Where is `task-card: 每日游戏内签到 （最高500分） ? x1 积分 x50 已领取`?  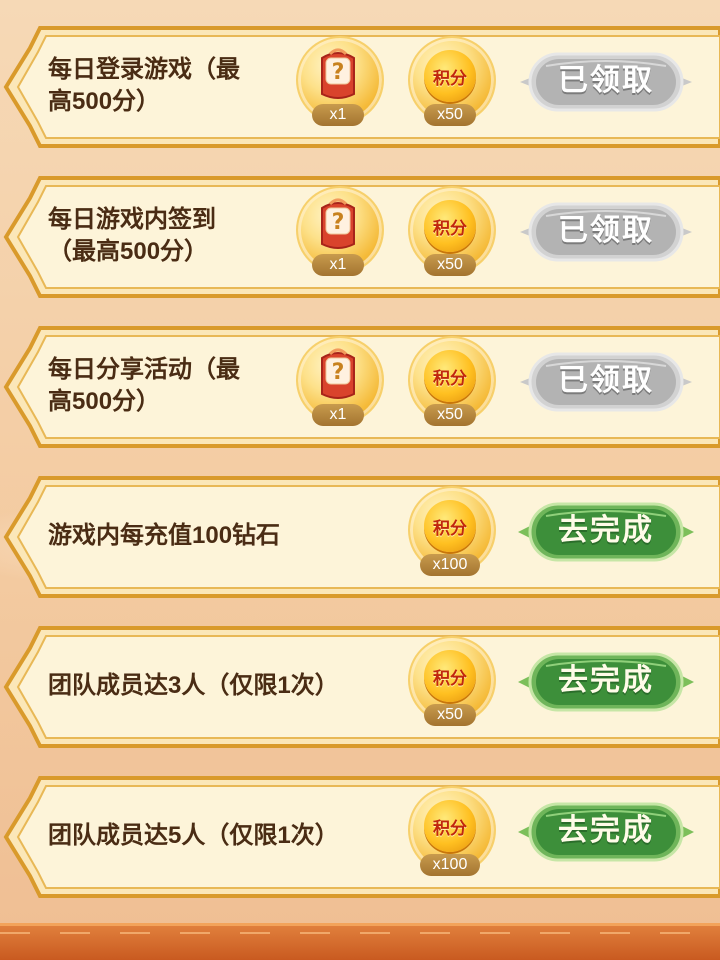 task-card: 每日游戏内签到 （最高500分） ? x1 积分 x50 已领取 is located at coordinates (360, 237).